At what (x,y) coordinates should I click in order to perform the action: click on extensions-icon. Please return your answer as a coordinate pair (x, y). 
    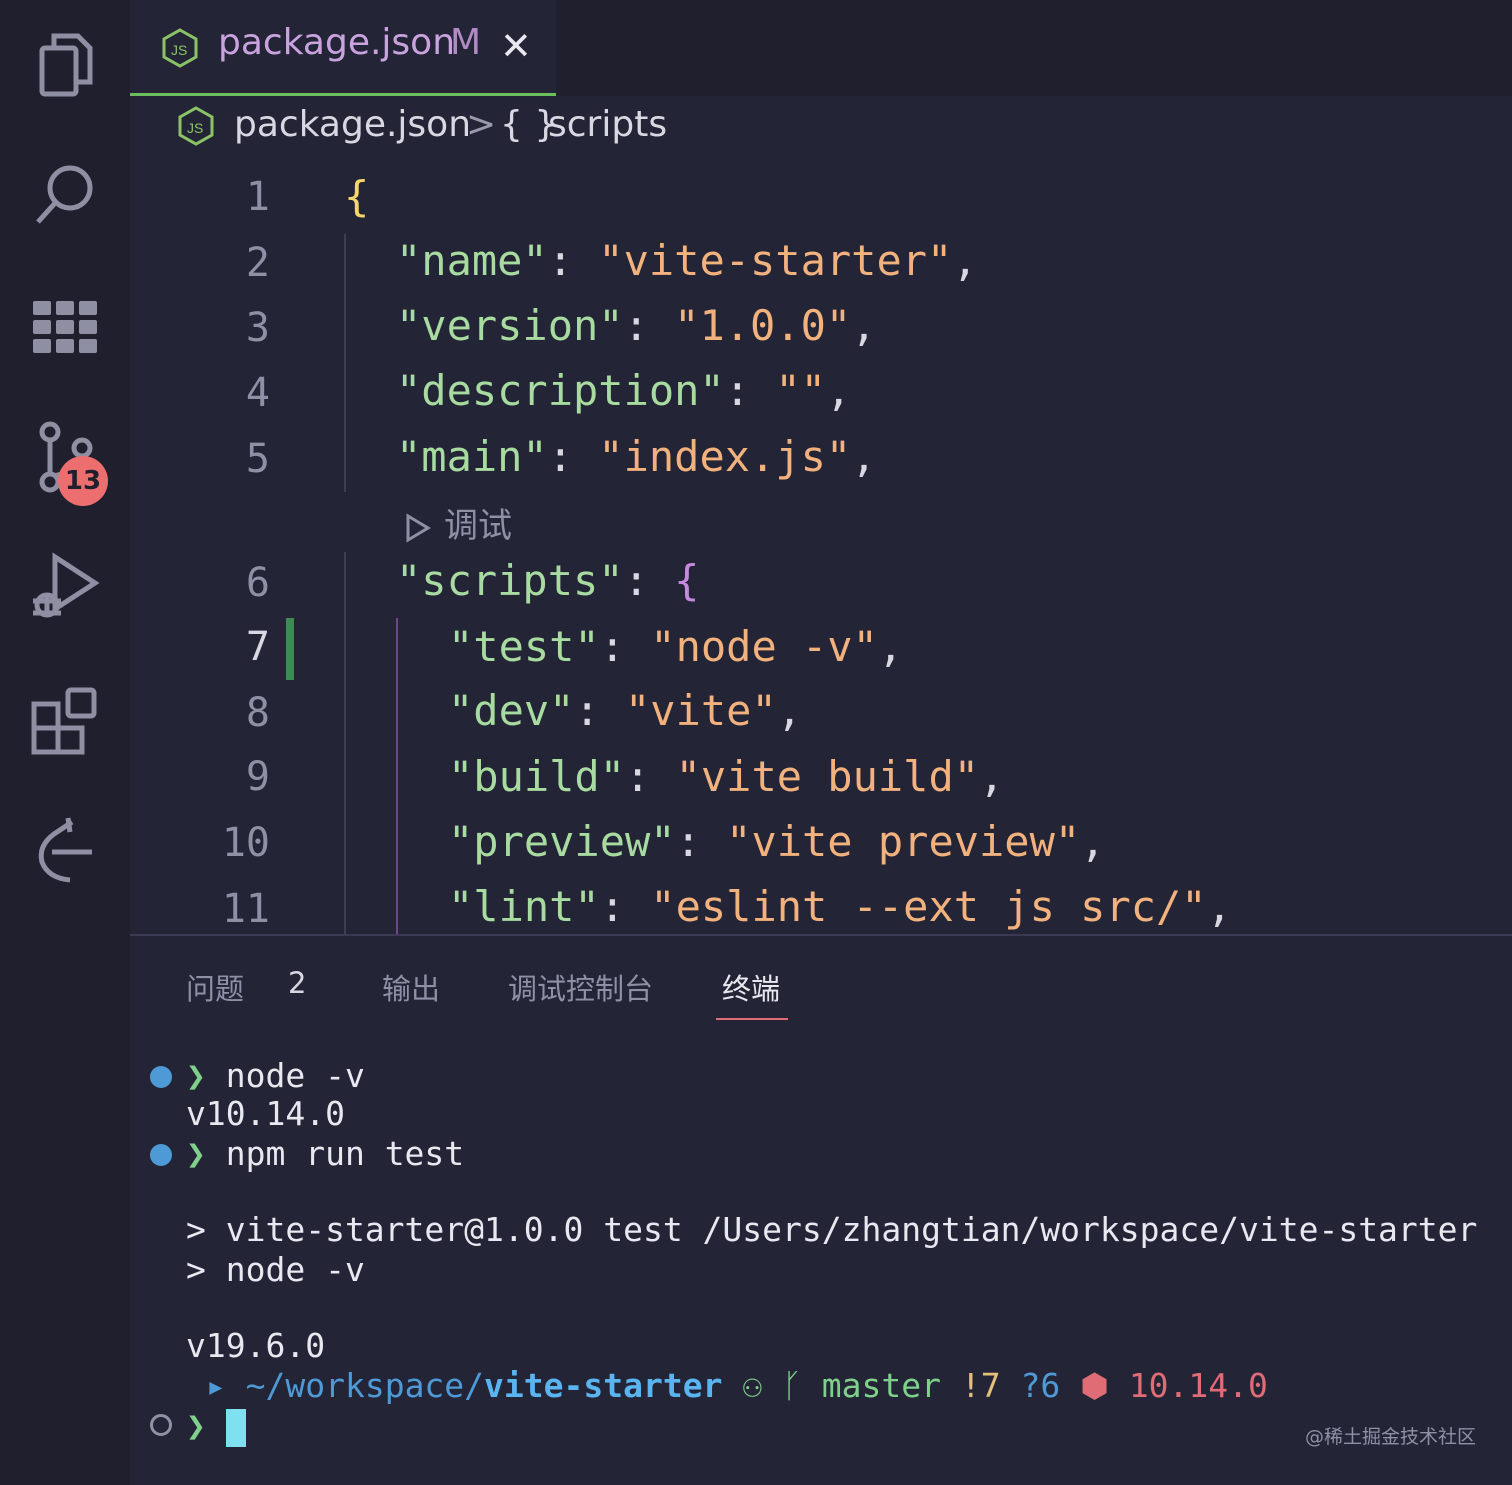
    Looking at the image, I should click on (65, 721).